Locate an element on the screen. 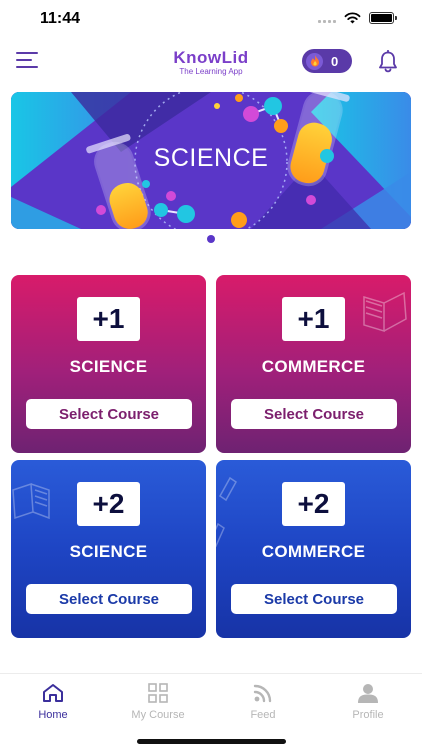 This screenshot has height=750, width=422. battery-icon is located at coordinates (383, 18).